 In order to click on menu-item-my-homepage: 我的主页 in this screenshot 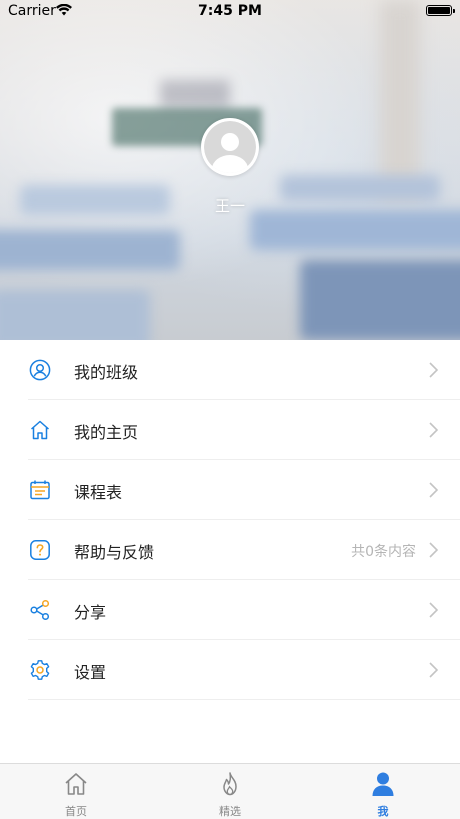, I will do `click(230, 430)`.